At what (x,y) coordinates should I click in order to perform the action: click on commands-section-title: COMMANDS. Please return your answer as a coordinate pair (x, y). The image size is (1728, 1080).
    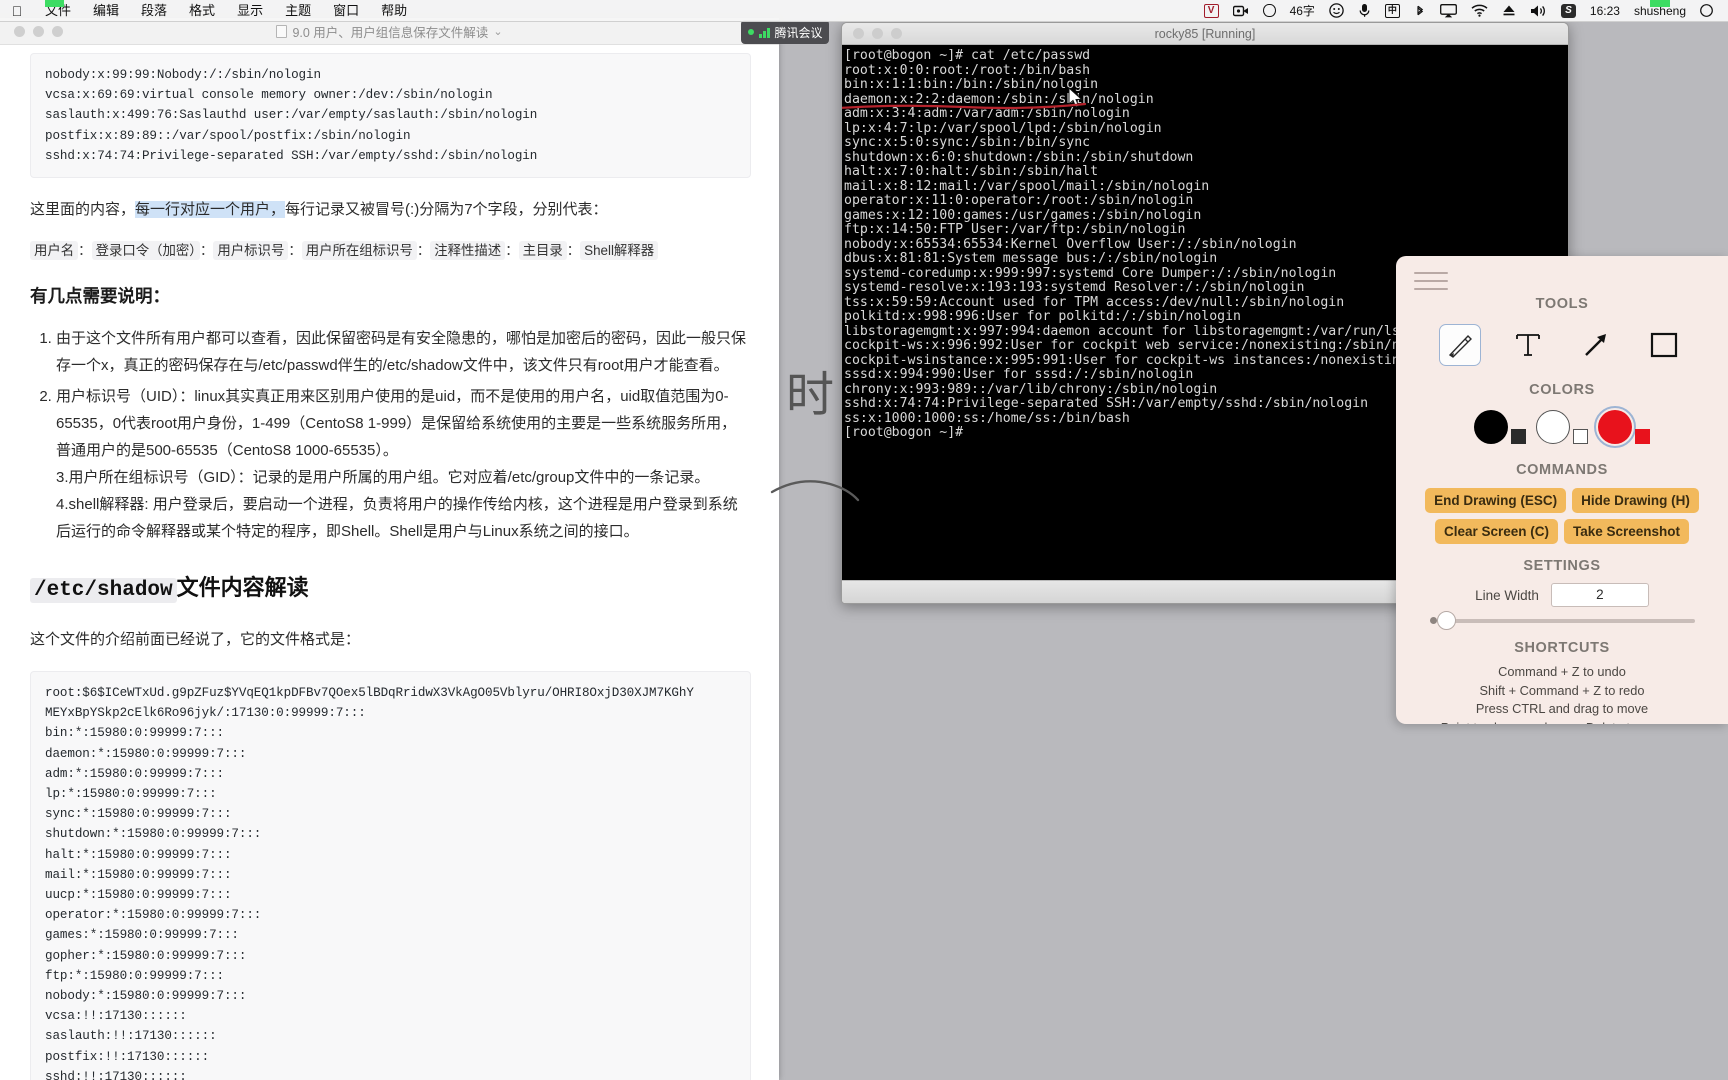
    Looking at the image, I should click on (1562, 470).